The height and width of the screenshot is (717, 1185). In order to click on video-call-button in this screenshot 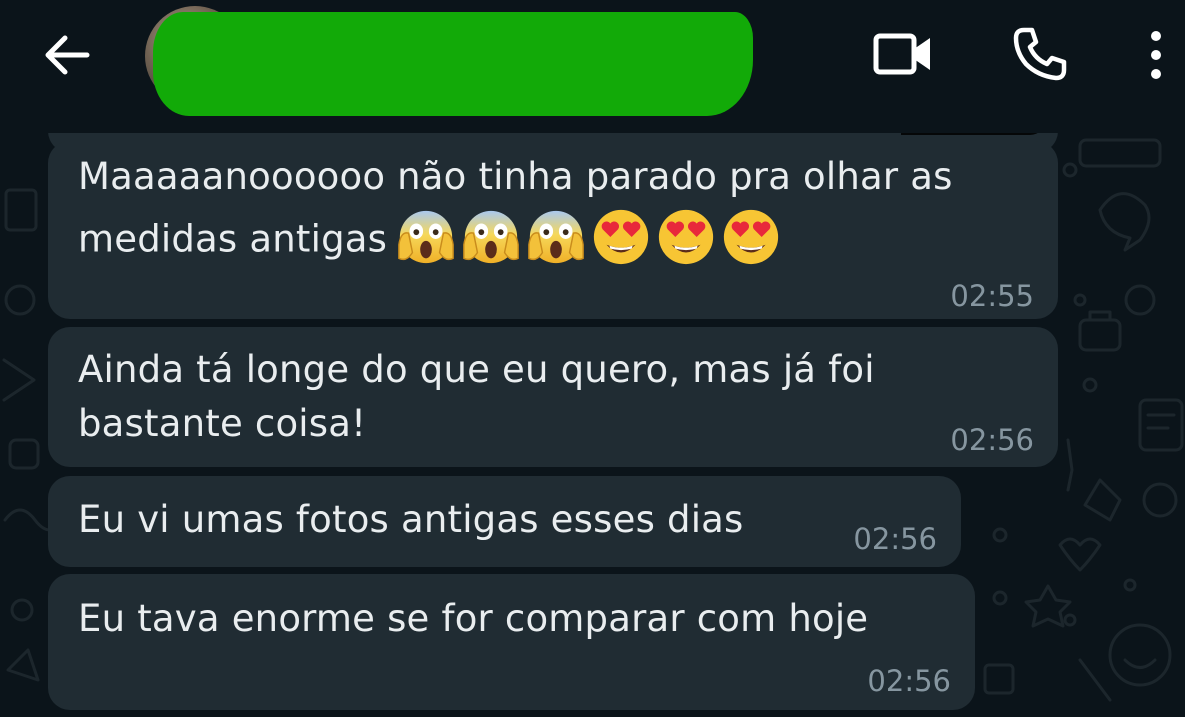, I will do `click(903, 54)`.